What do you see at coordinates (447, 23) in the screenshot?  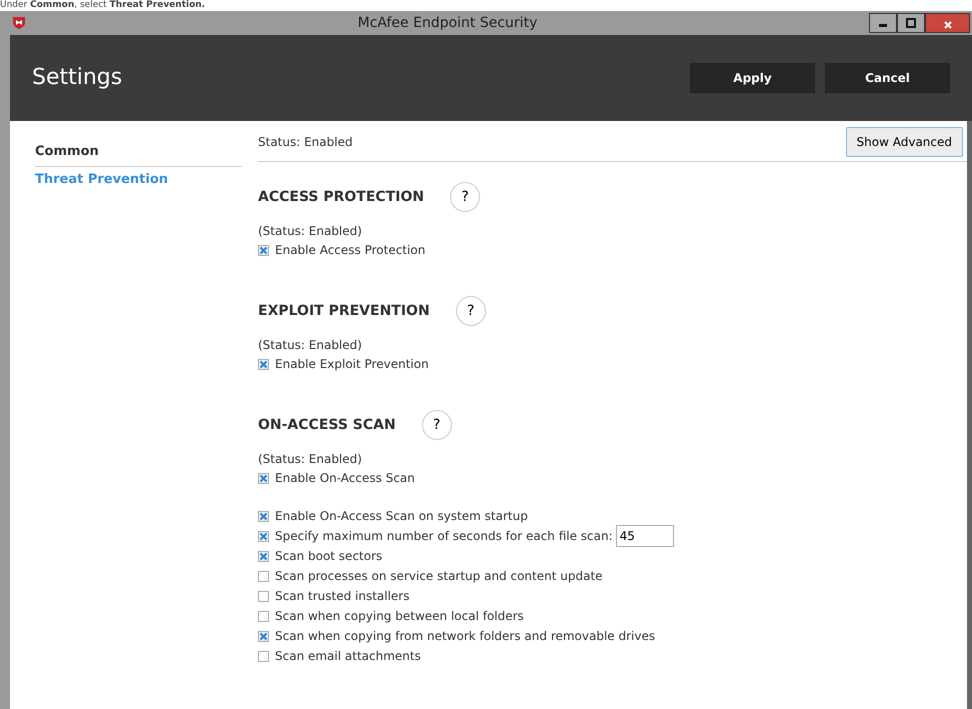 I see `window-title: McAfee Endpoint Security` at bounding box center [447, 23].